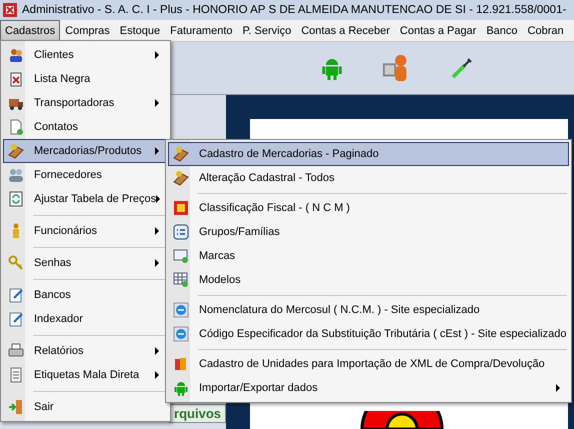 This screenshot has height=429, width=574. Describe the element at coordinates (85, 375) in the screenshot. I see `menu-item: Etiquetas Mala Direta` at that location.